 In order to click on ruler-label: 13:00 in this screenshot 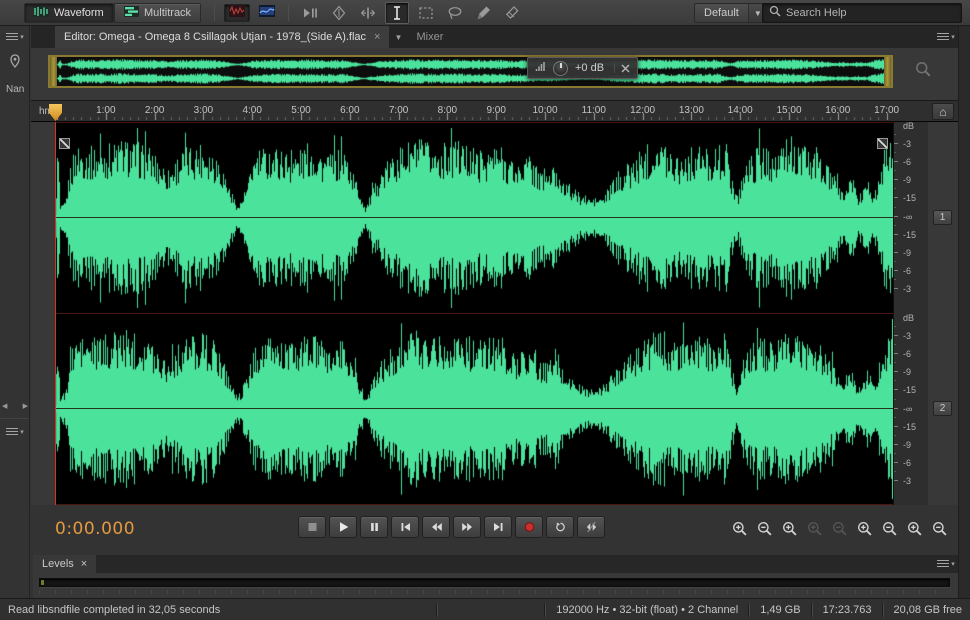, I will do `click(691, 110)`.